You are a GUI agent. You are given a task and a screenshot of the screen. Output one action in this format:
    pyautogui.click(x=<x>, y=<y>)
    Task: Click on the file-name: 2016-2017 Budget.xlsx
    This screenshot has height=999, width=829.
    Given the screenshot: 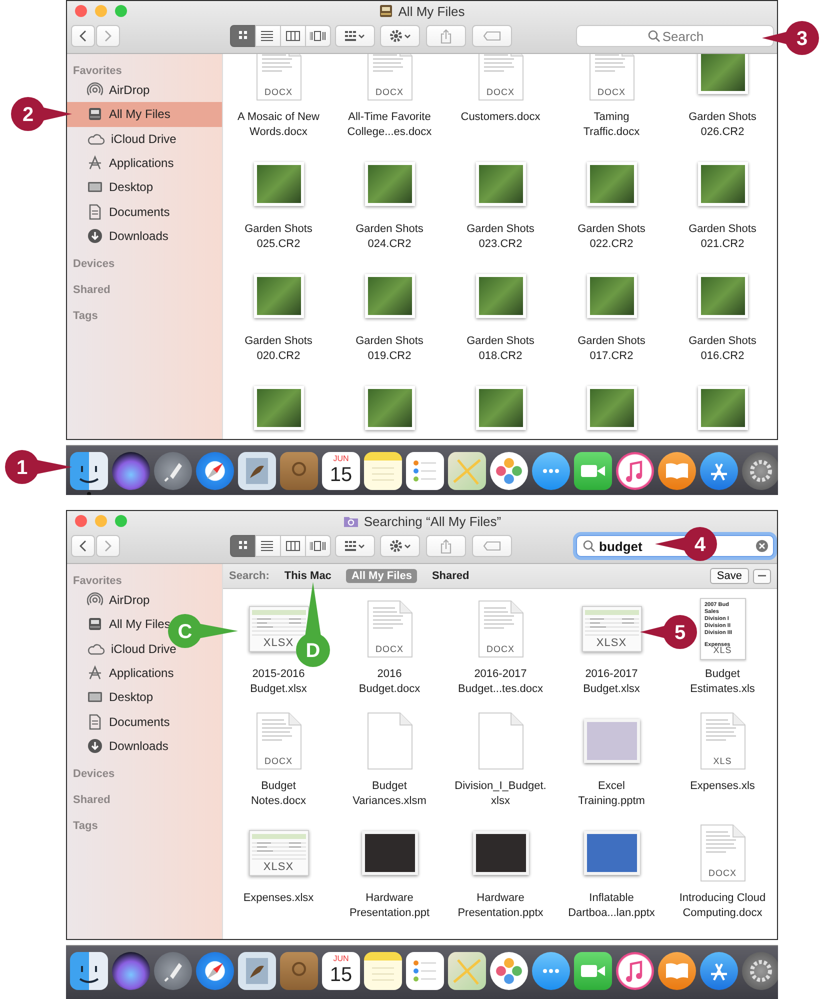 What is the action you would take?
    pyautogui.click(x=611, y=682)
    